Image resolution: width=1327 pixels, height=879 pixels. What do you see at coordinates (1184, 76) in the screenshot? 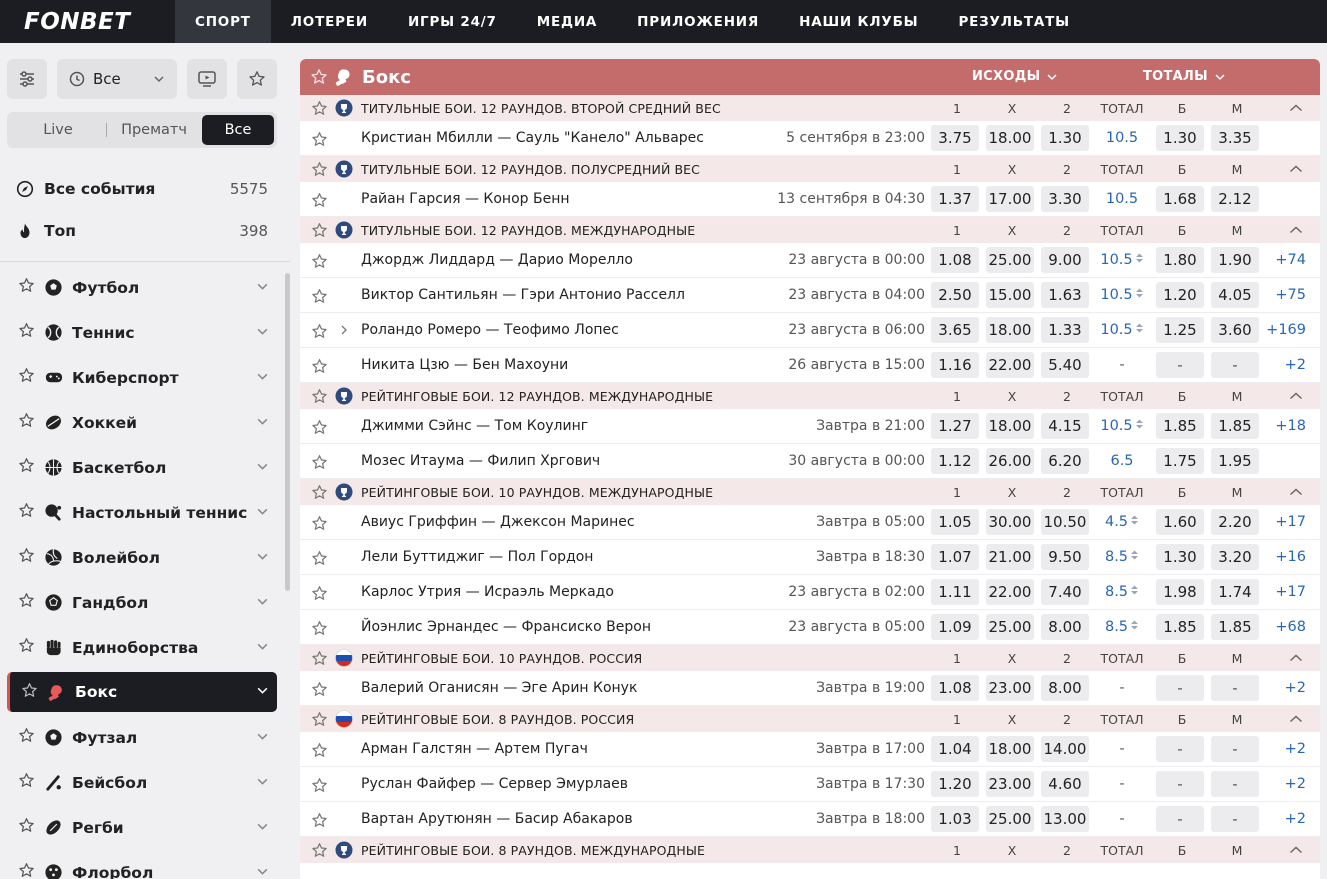
I see `totals-tab: ТОТАЛЫ` at bounding box center [1184, 76].